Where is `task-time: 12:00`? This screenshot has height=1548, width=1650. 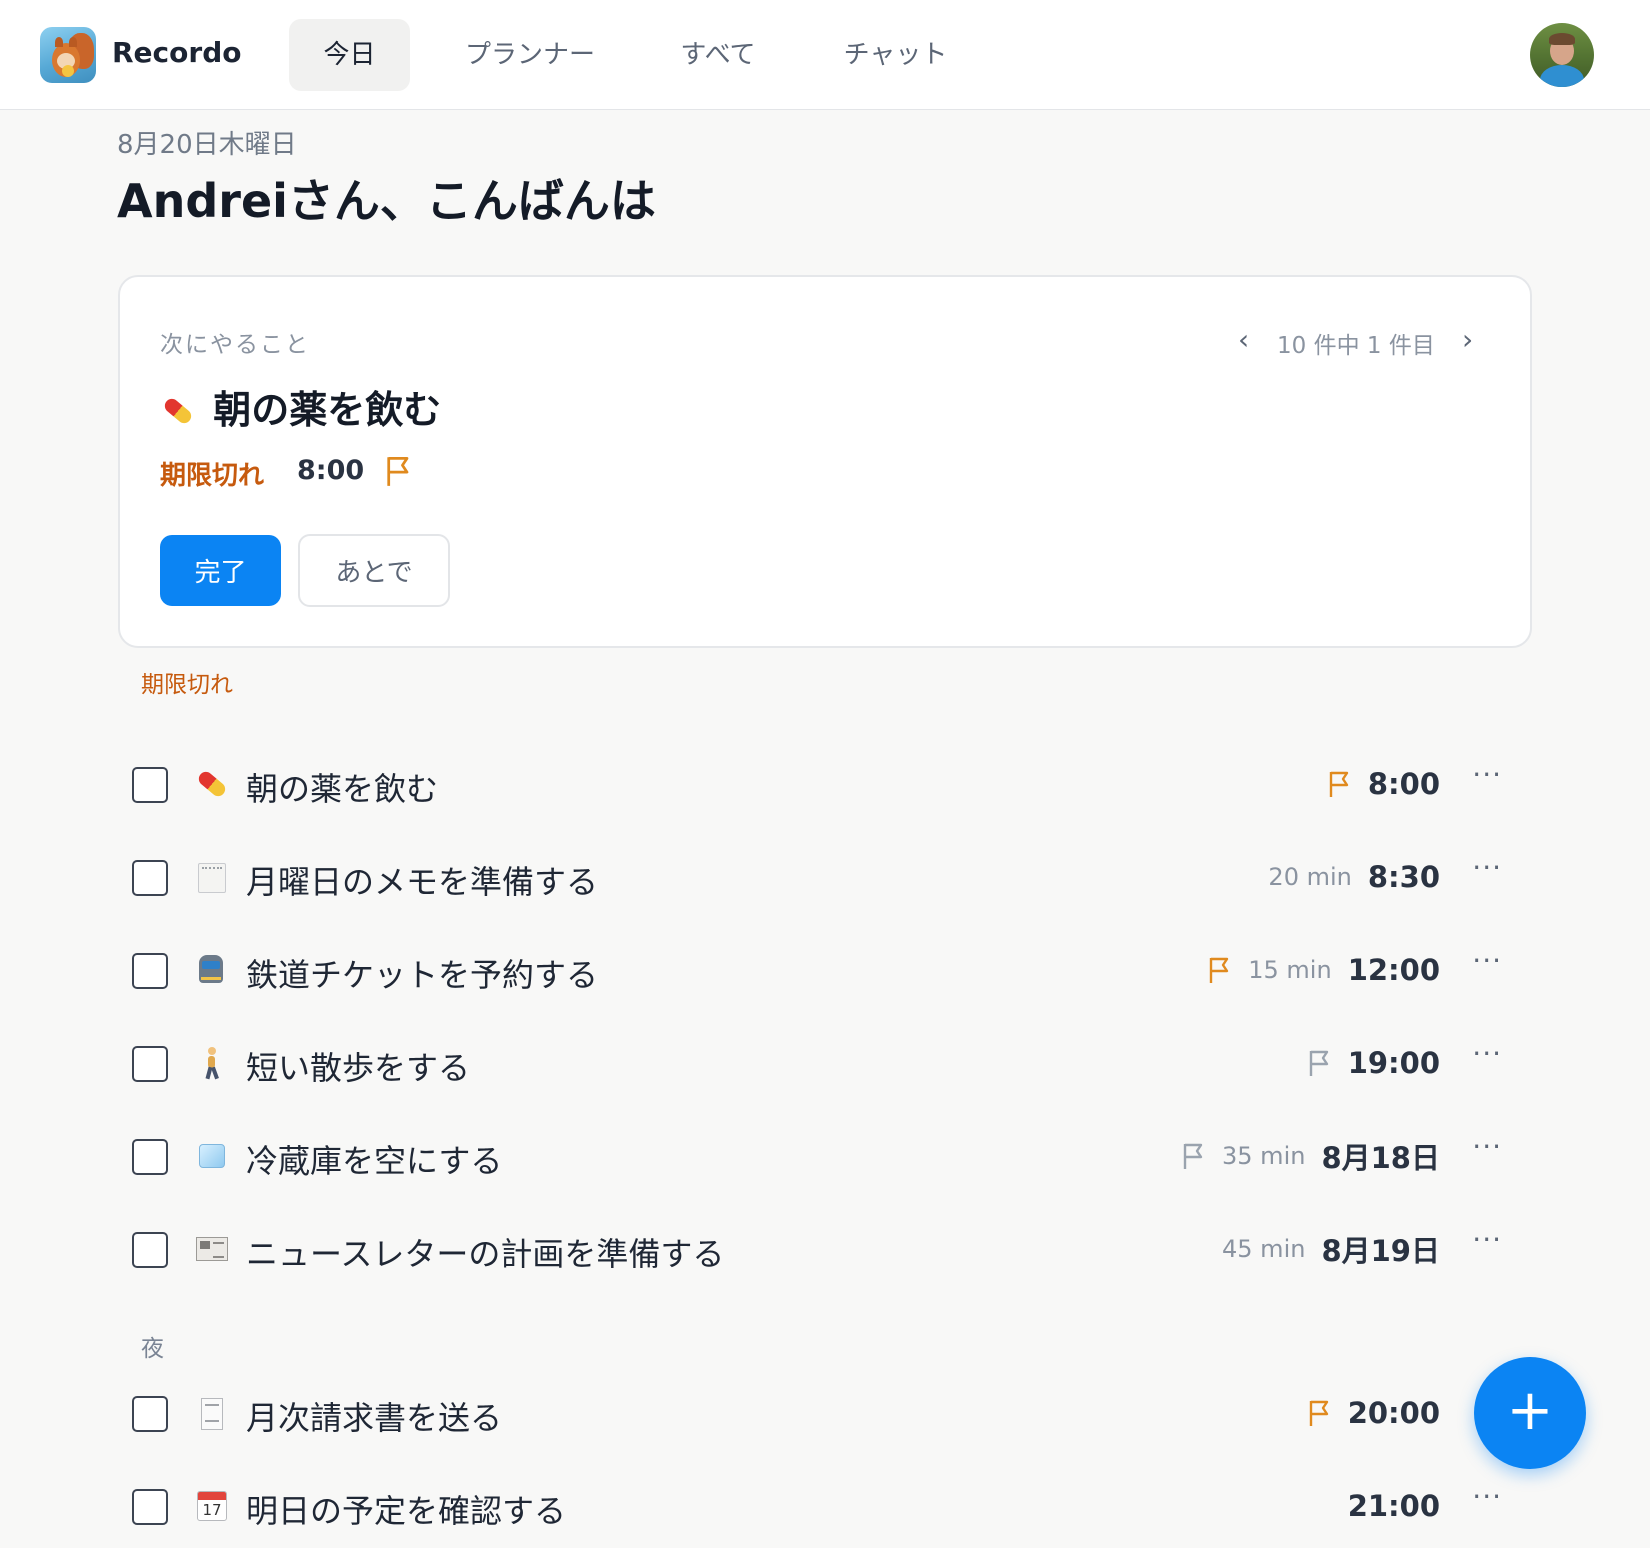
task-time: 12:00 is located at coordinates (1393, 970).